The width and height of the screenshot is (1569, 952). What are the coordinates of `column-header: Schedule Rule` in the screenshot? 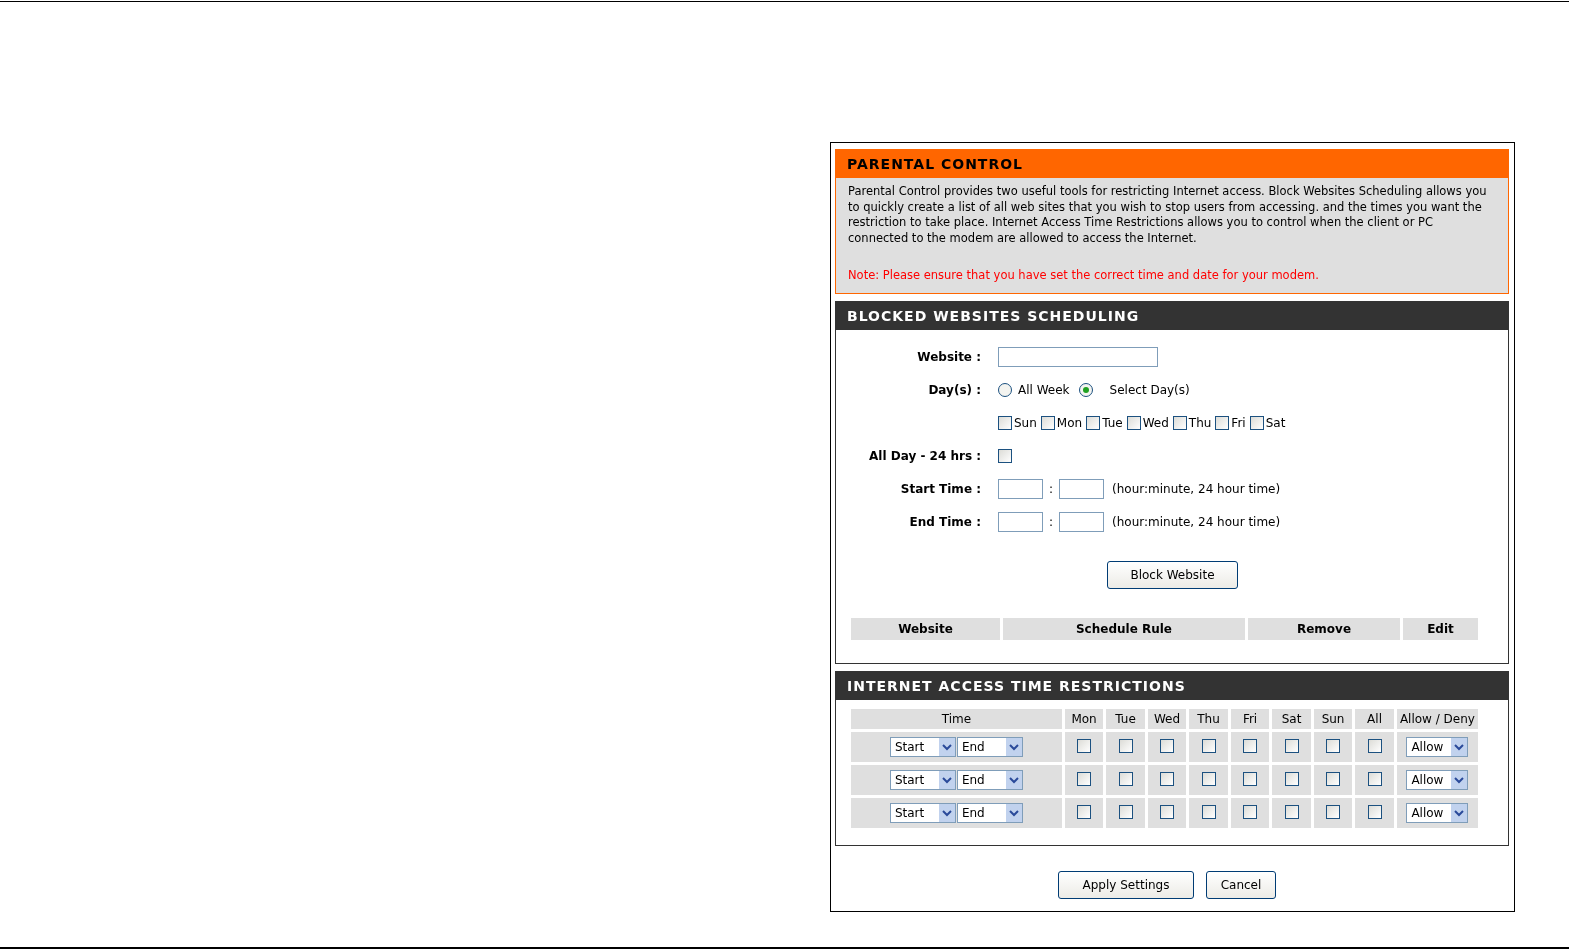 It's located at (1124, 629).